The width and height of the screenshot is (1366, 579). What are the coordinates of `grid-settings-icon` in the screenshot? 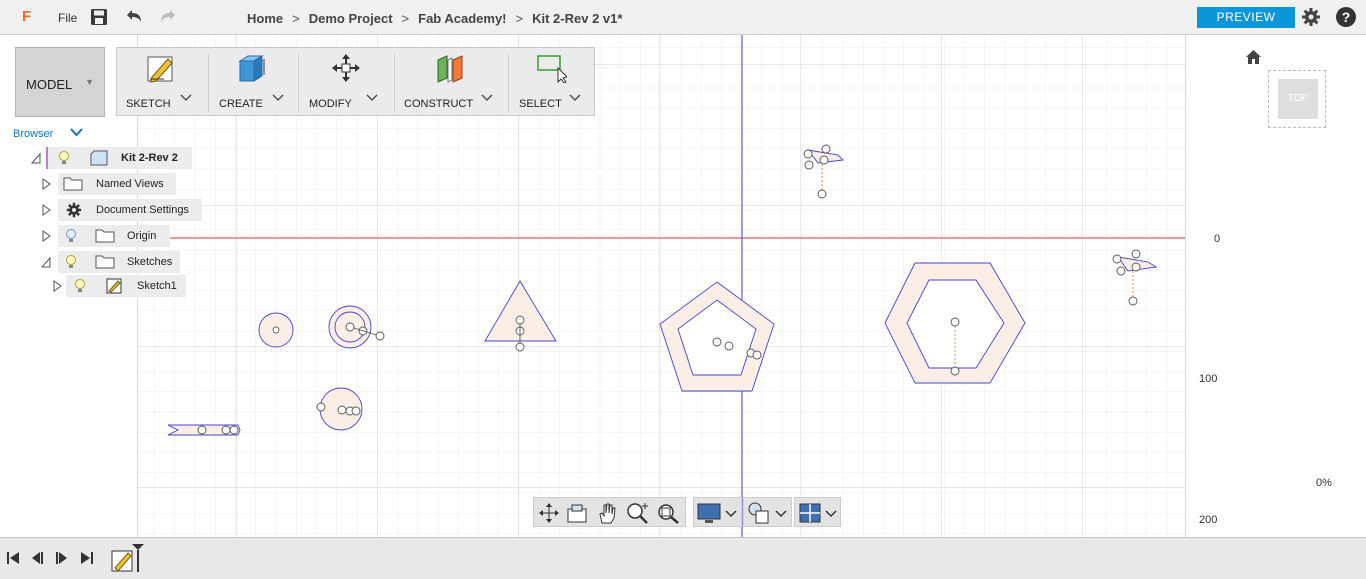 It's located at (810, 513).